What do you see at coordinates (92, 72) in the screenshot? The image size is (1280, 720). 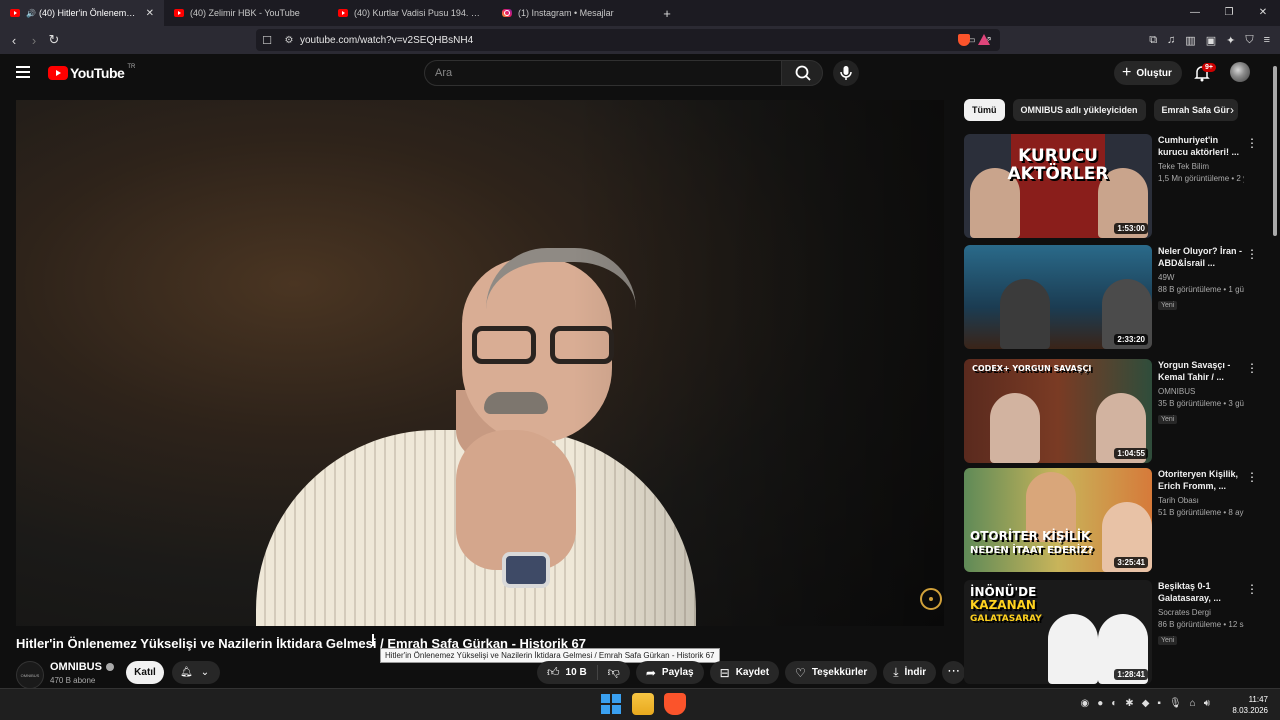 I see `youtube-logo: YouTube TR` at bounding box center [92, 72].